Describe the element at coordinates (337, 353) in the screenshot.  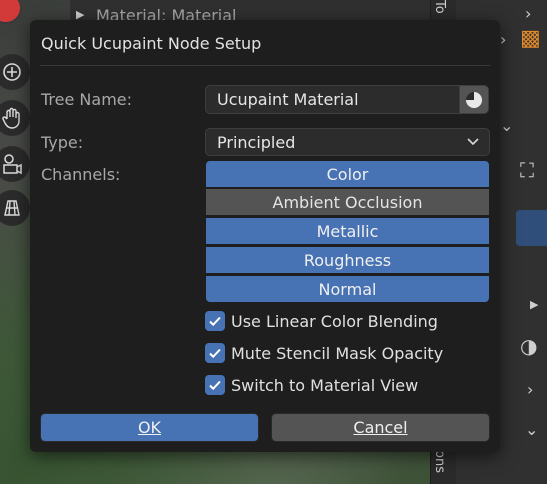
I see `checkbox-label: Mute Stencil Mask Opacity` at that location.